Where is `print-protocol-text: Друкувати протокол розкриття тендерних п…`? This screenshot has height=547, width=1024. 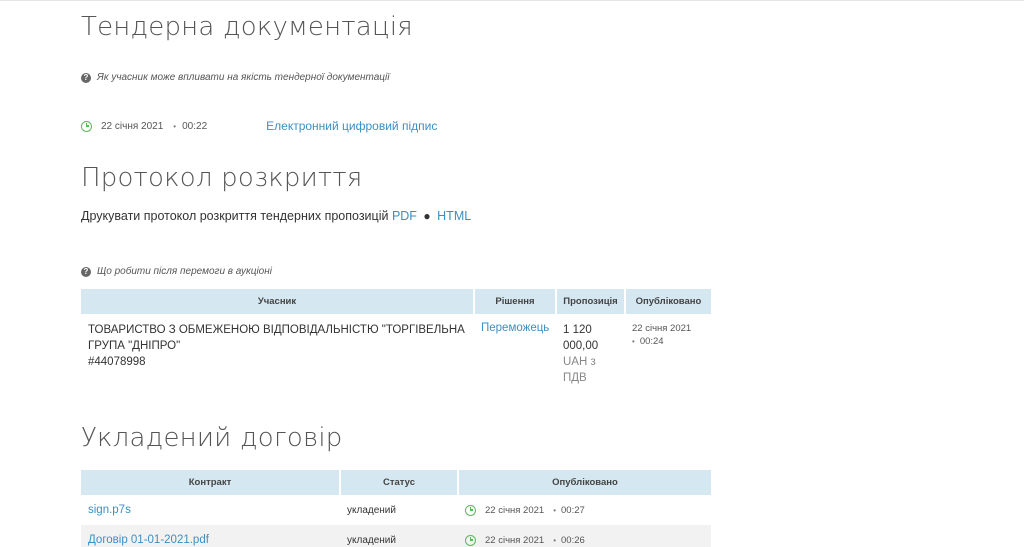
print-protocol-text: Друкувати протокол розкриття тендерних п… is located at coordinates (235, 216).